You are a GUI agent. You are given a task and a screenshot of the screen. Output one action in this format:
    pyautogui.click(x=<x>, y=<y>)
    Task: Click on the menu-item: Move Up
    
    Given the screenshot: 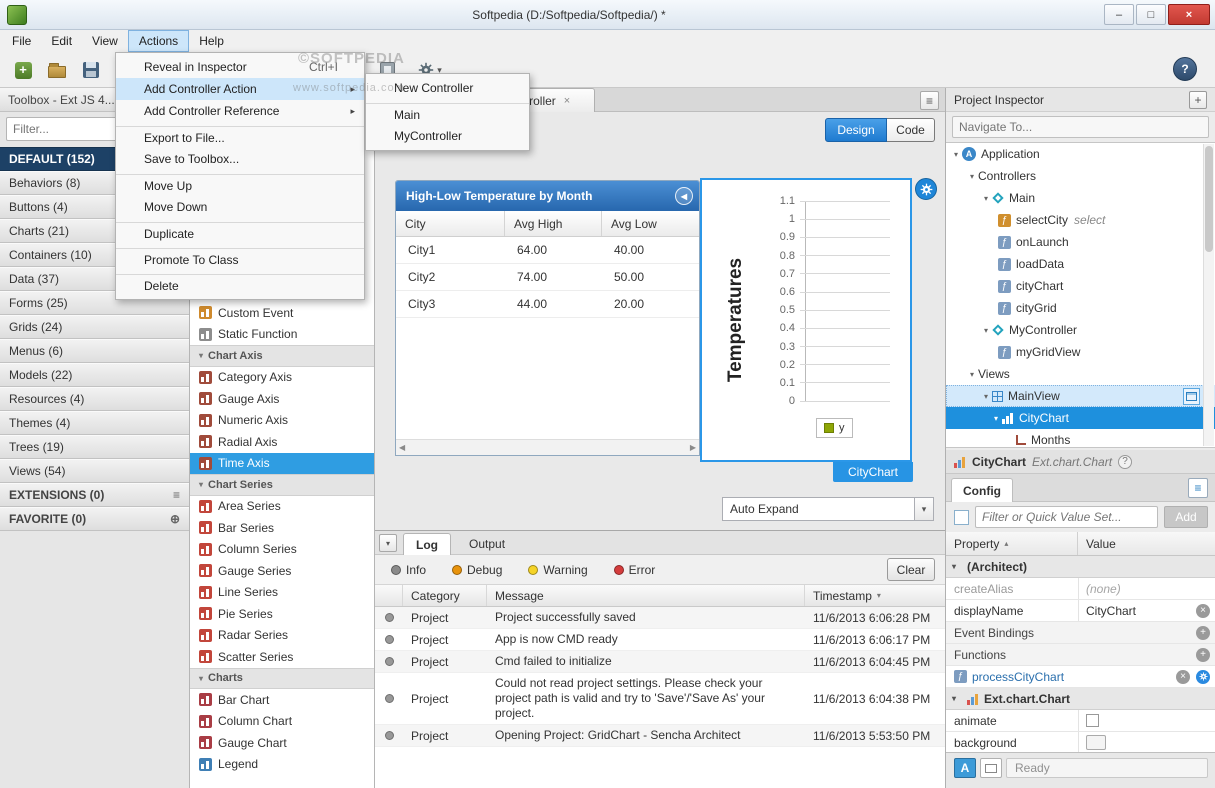 What is the action you would take?
    pyautogui.click(x=240, y=185)
    